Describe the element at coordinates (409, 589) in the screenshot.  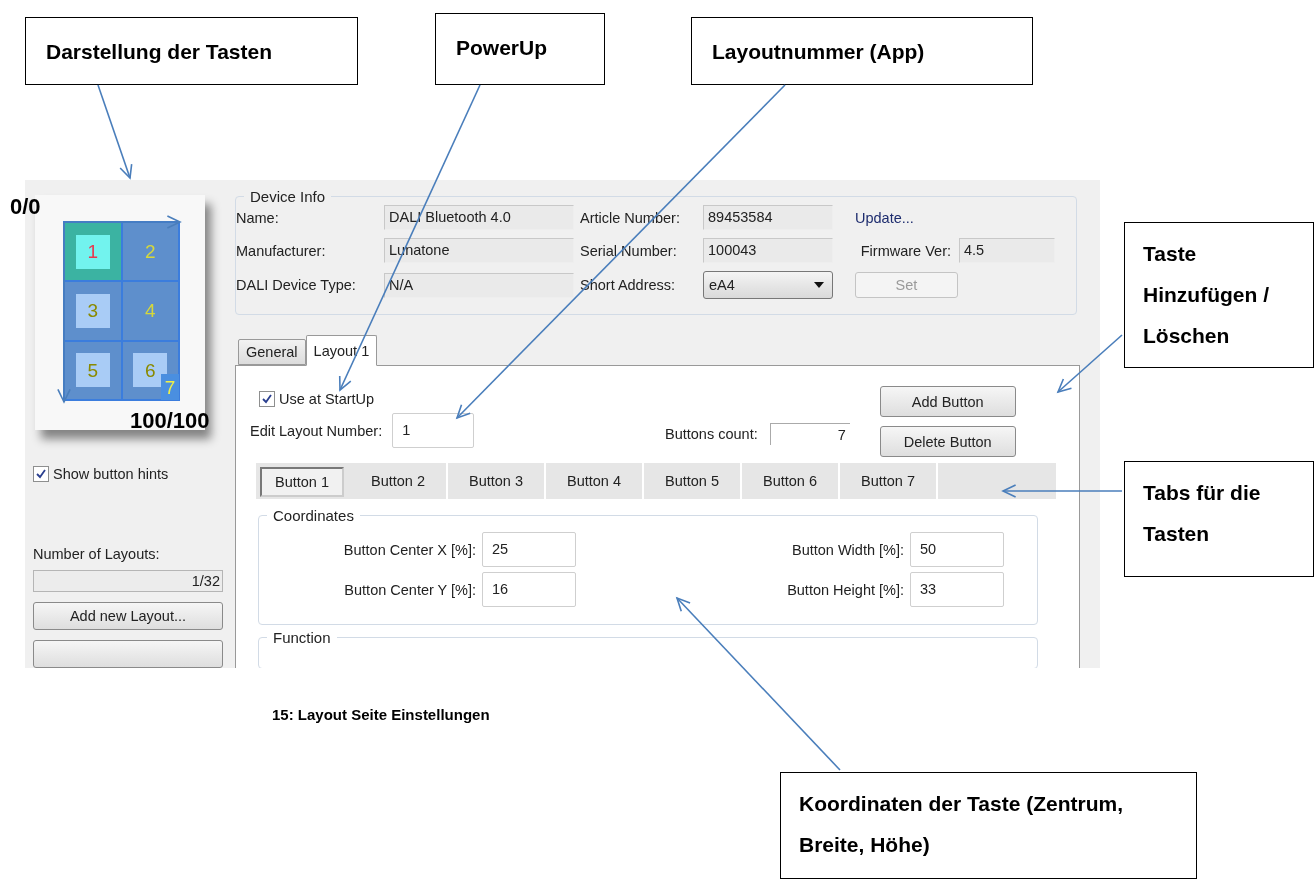
I see `field-label: Button Center Y [%]:` at that location.